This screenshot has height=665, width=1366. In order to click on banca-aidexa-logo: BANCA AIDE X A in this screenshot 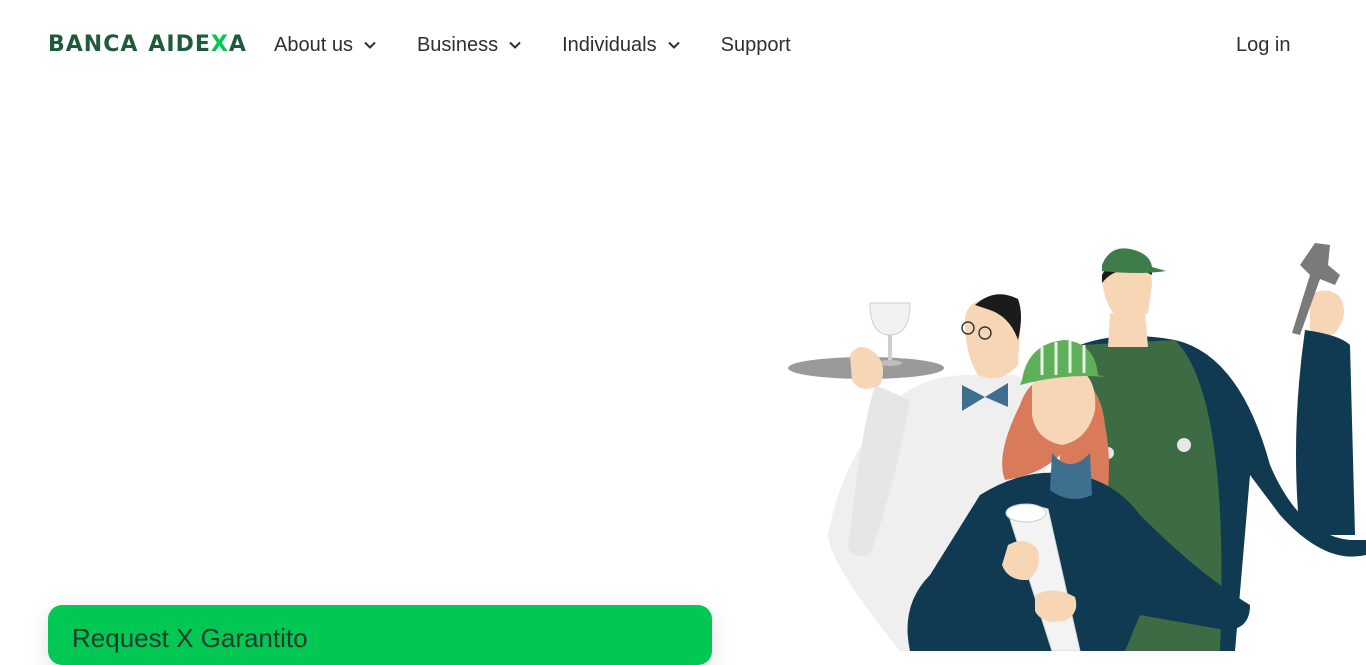, I will do `click(147, 44)`.